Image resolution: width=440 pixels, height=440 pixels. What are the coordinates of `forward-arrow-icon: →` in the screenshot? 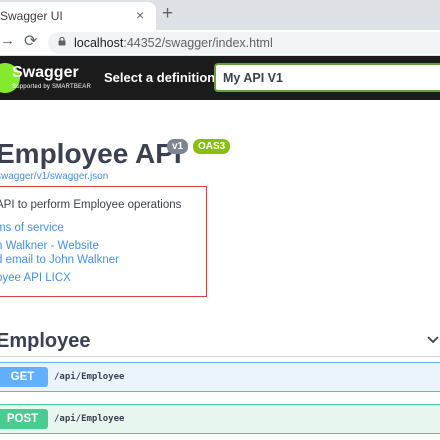 It's located at (7, 40).